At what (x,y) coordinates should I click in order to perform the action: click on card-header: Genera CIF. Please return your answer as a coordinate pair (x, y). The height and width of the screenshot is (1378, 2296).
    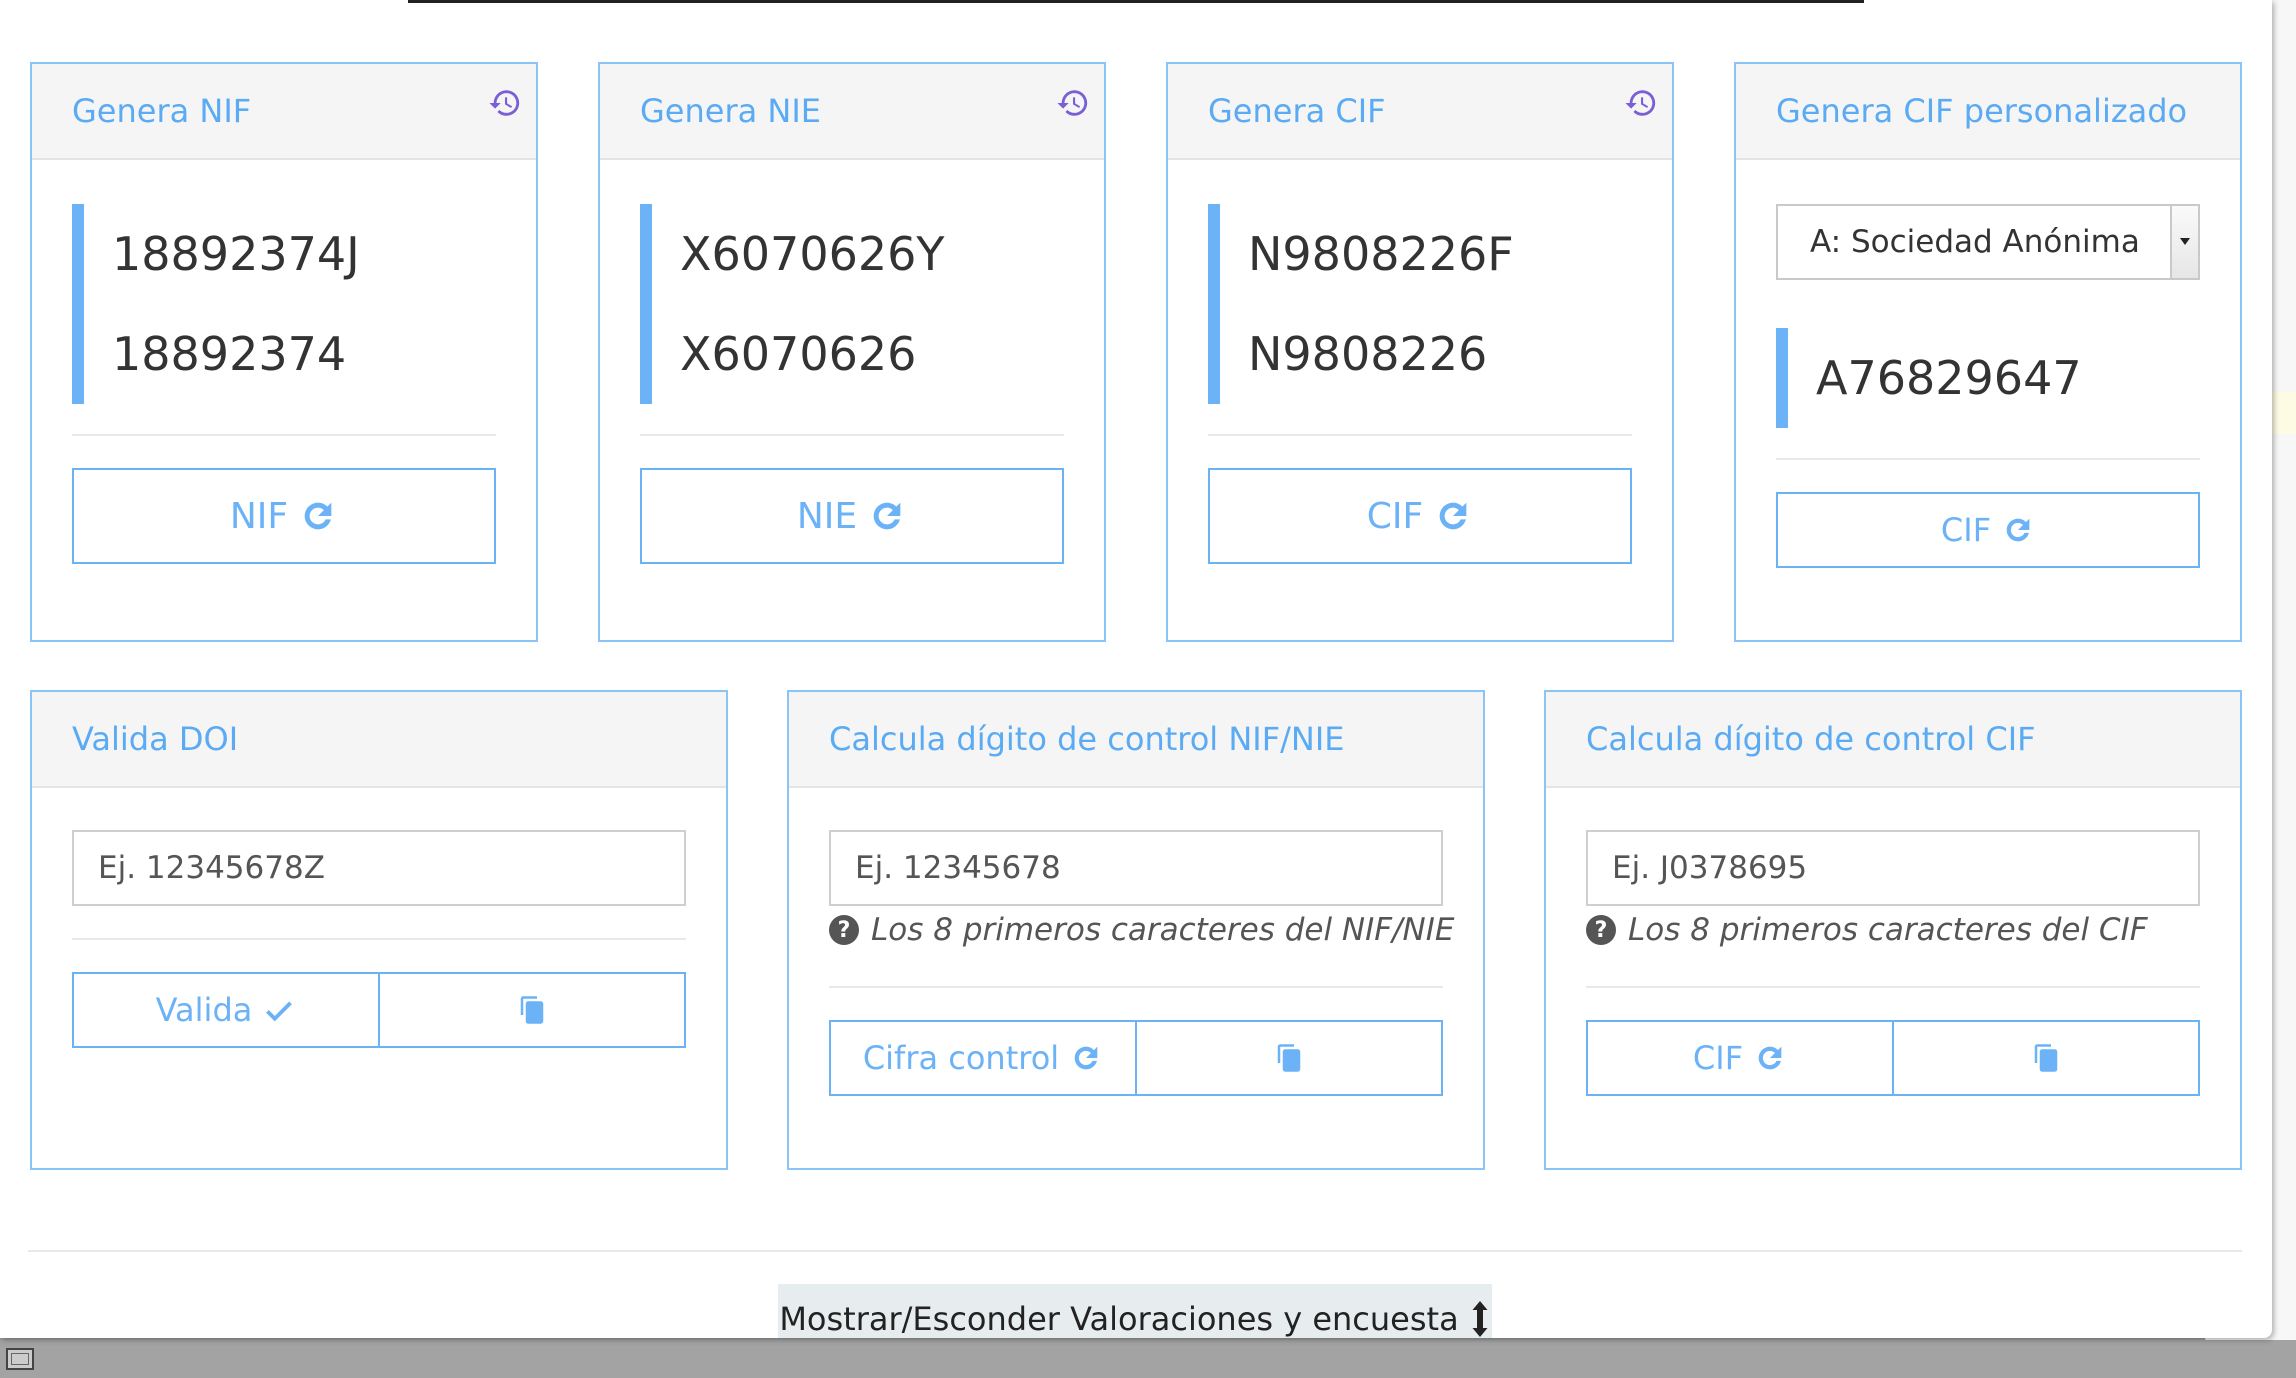
    Looking at the image, I should click on (1420, 112).